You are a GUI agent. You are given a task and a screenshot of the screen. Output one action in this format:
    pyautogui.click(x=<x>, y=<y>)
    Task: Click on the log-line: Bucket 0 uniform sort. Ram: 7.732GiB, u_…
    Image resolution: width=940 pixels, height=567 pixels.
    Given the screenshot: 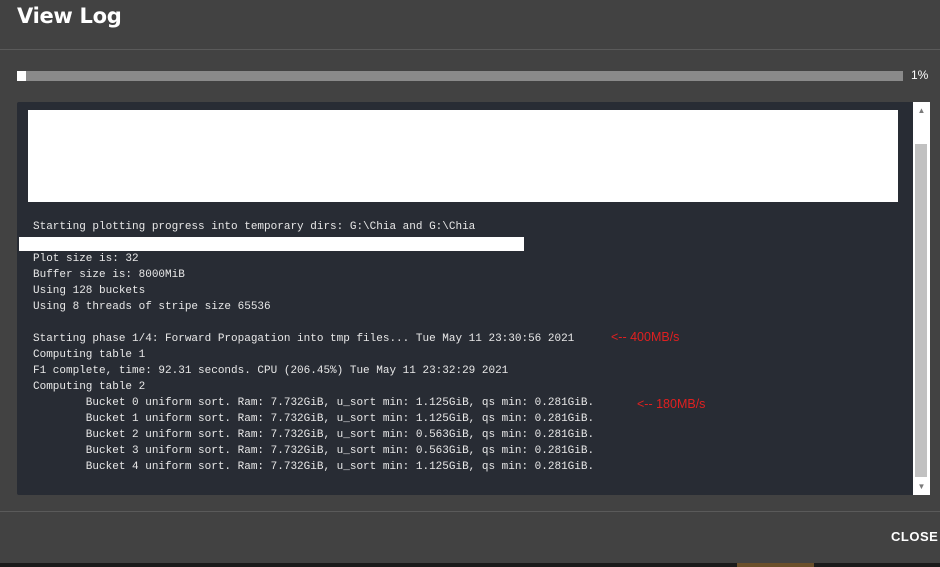 What is the action you would take?
    pyautogui.click(x=314, y=403)
    